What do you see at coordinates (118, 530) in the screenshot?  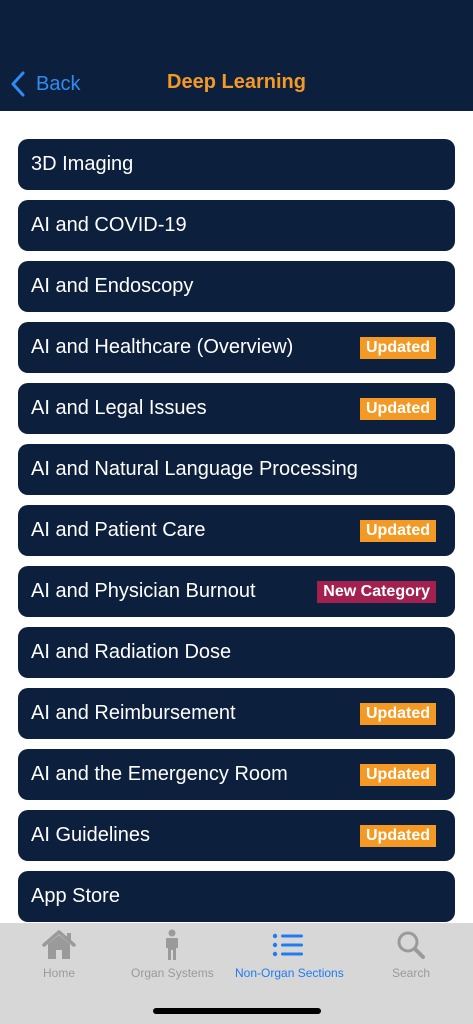 I see `list-item-label: AI and Patient Care` at bounding box center [118, 530].